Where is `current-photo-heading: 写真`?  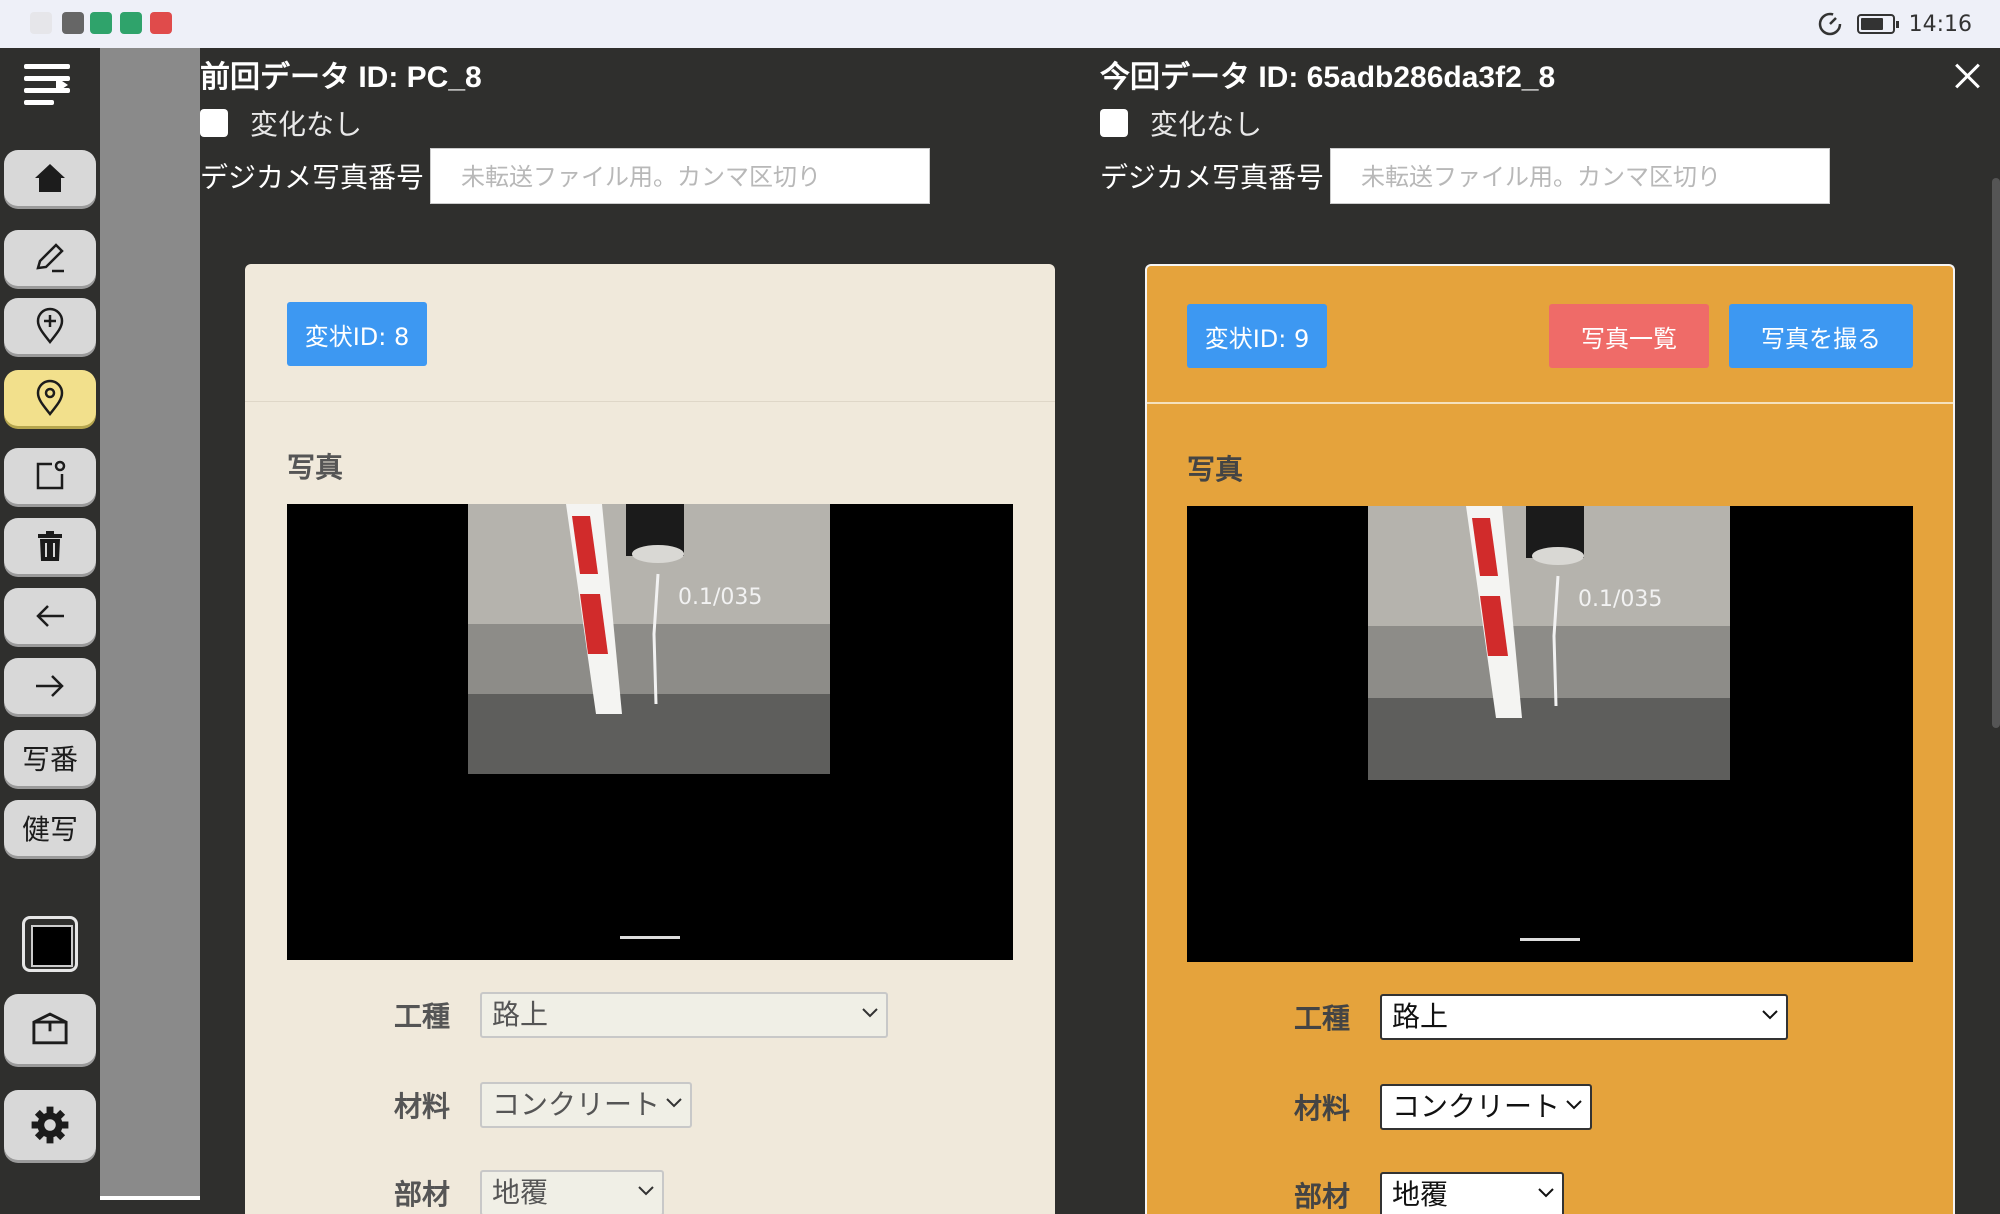 current-photo-heading: 写真 is located at coordinates (1215, 469).